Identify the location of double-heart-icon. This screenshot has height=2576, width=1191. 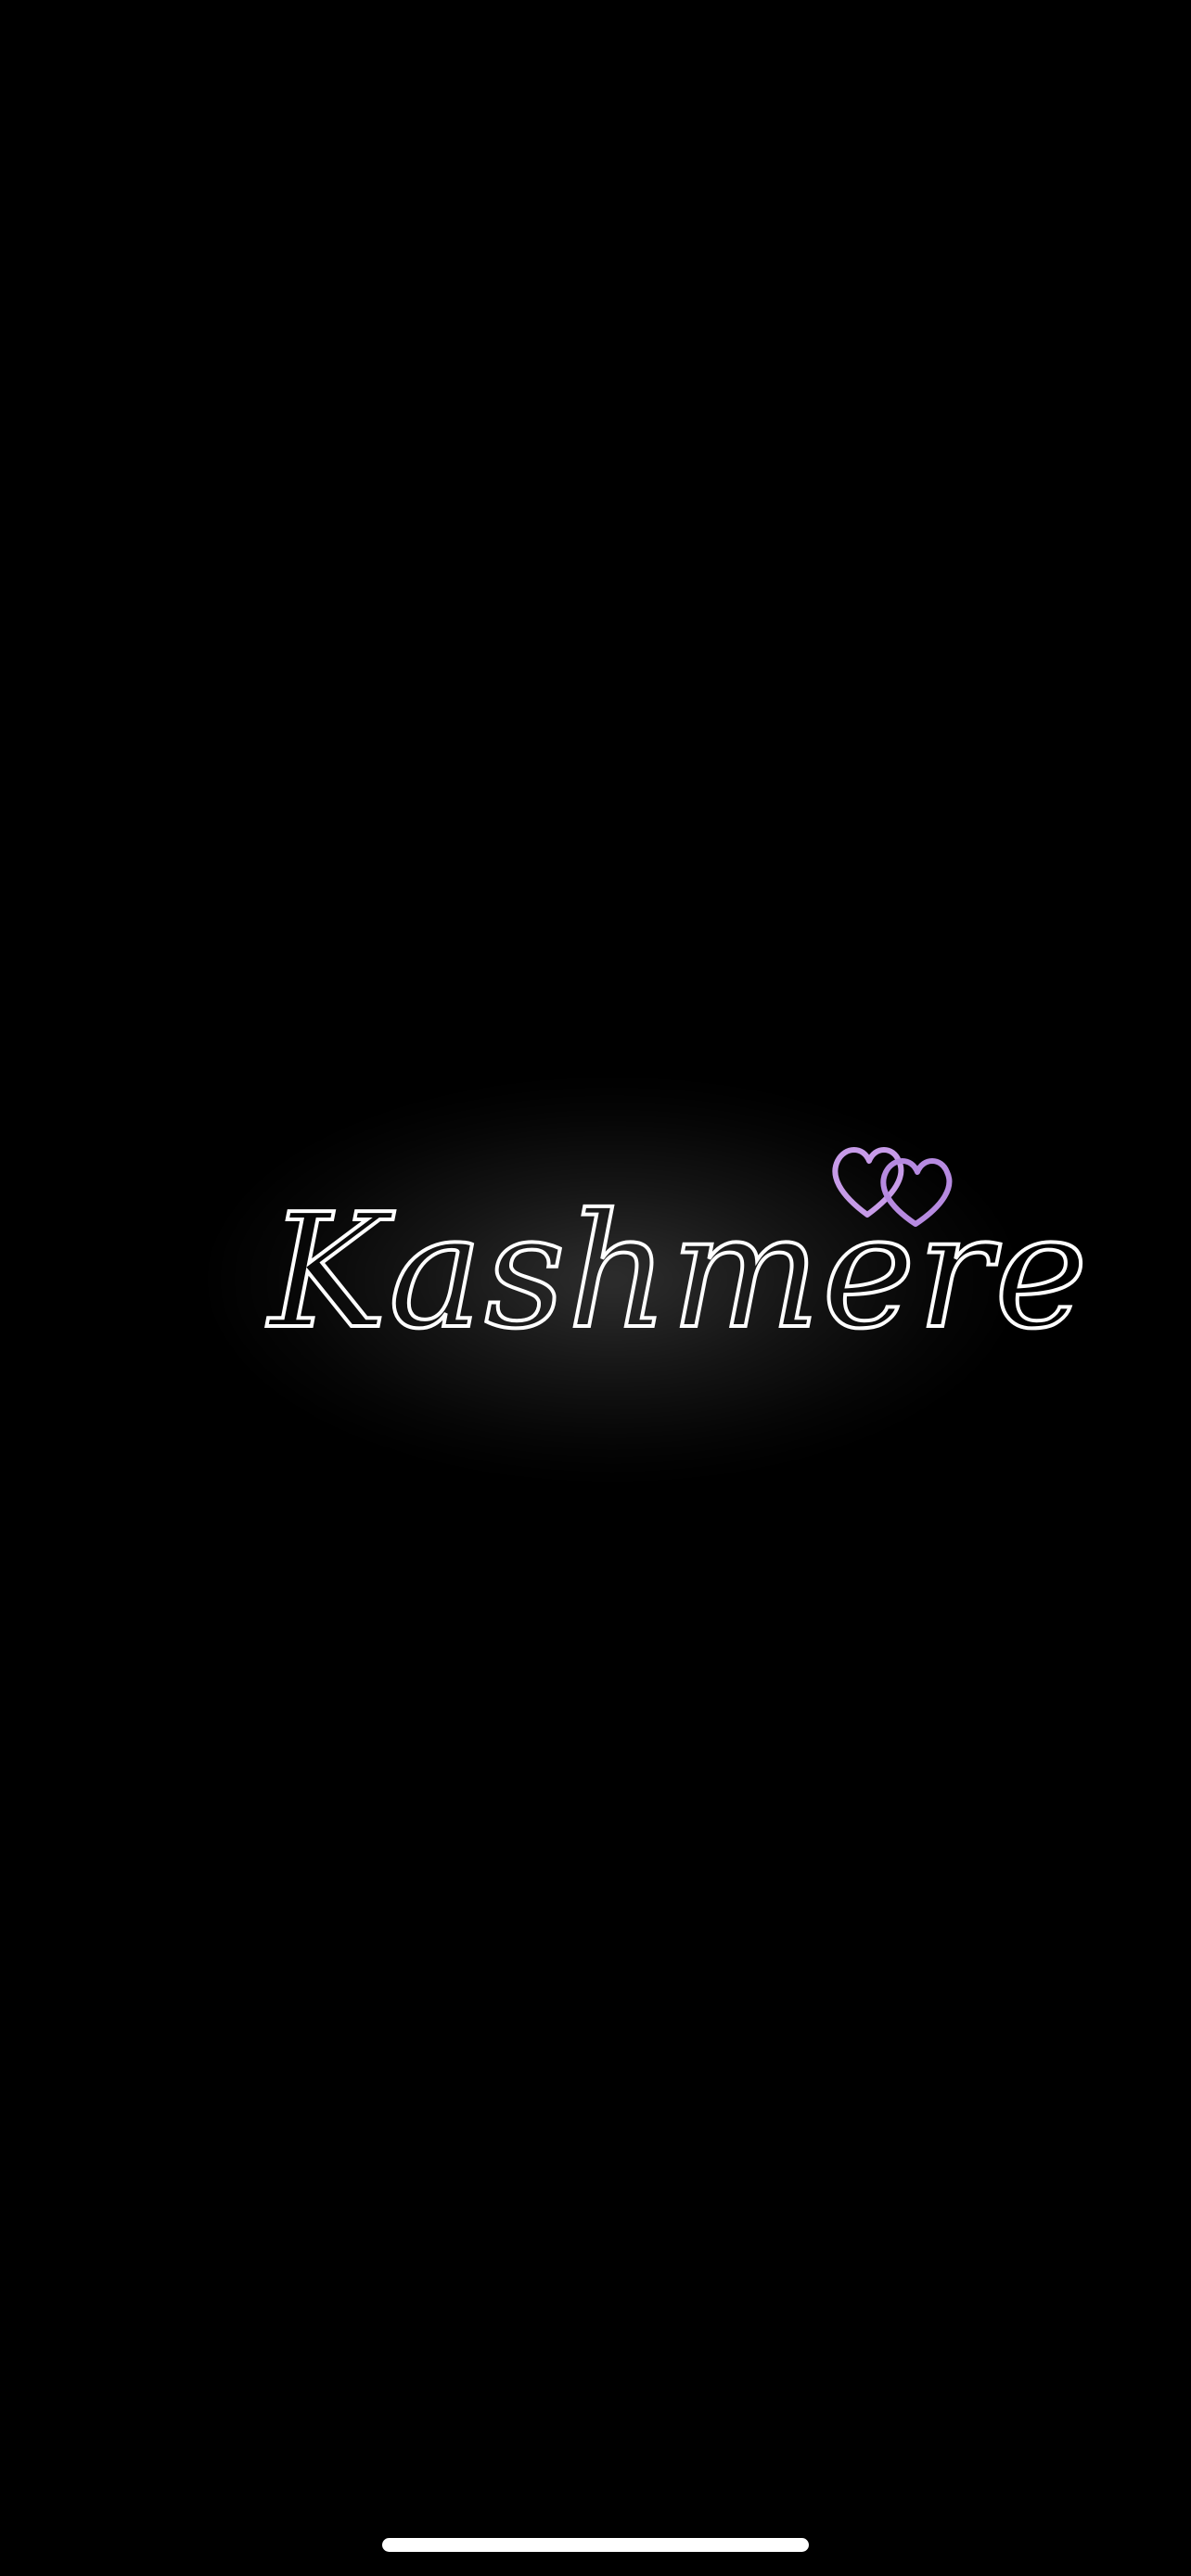
(899, 1185).